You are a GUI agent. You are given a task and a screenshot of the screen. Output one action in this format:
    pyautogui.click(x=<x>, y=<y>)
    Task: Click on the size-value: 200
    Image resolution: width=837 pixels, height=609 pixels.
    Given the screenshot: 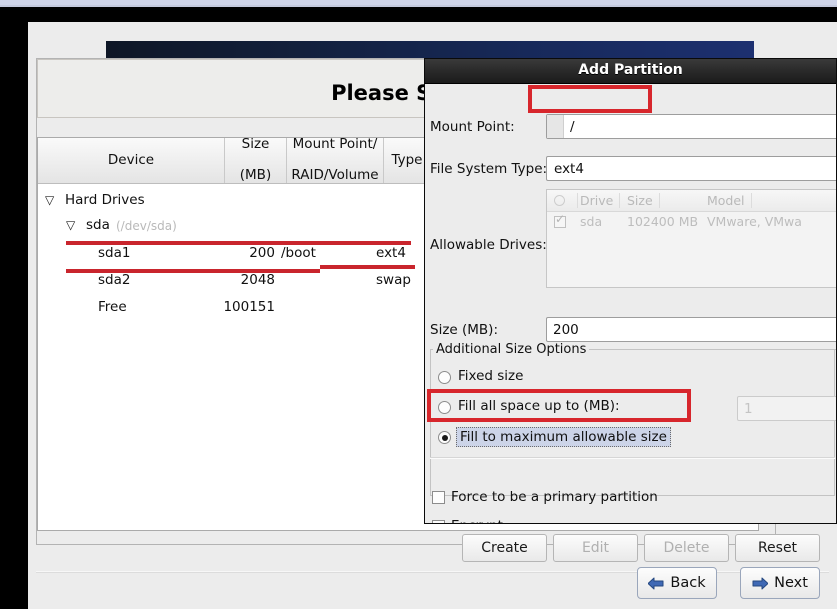 What is the action you would take?
    pyautogui.click(x=566, y=329)
    